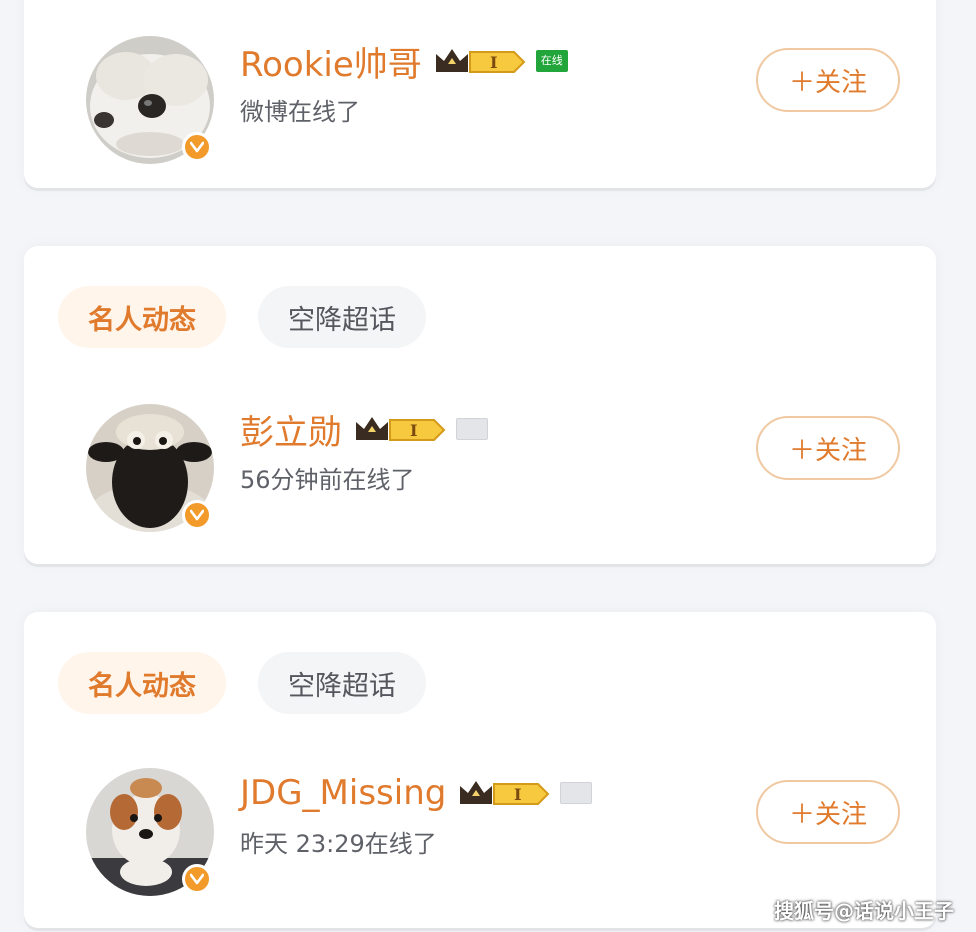  Describe the element at coordinates (331, 61) in the screenshot. I see `username: Rookie帅哥` at that location.